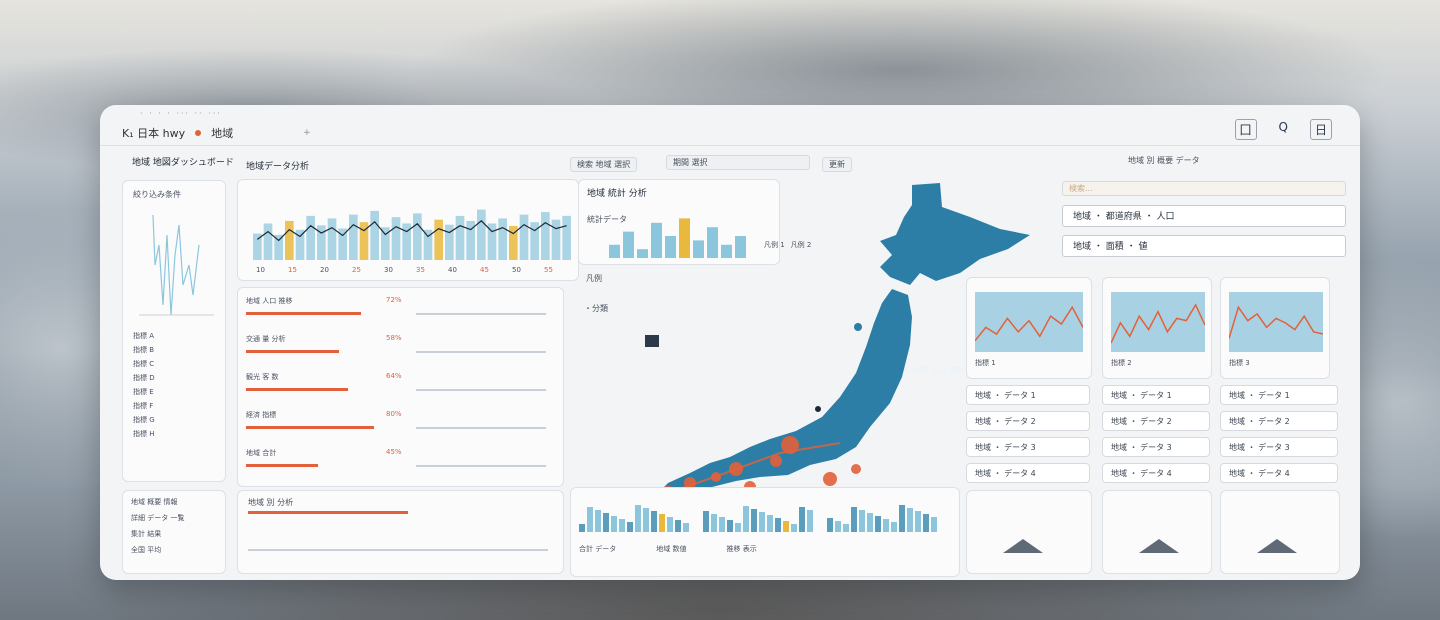 The width and height of the screenshot is (1440, 620). I want to click on left-sidebar-title: 地域 地図ダッシュボード, so click(183, 163).